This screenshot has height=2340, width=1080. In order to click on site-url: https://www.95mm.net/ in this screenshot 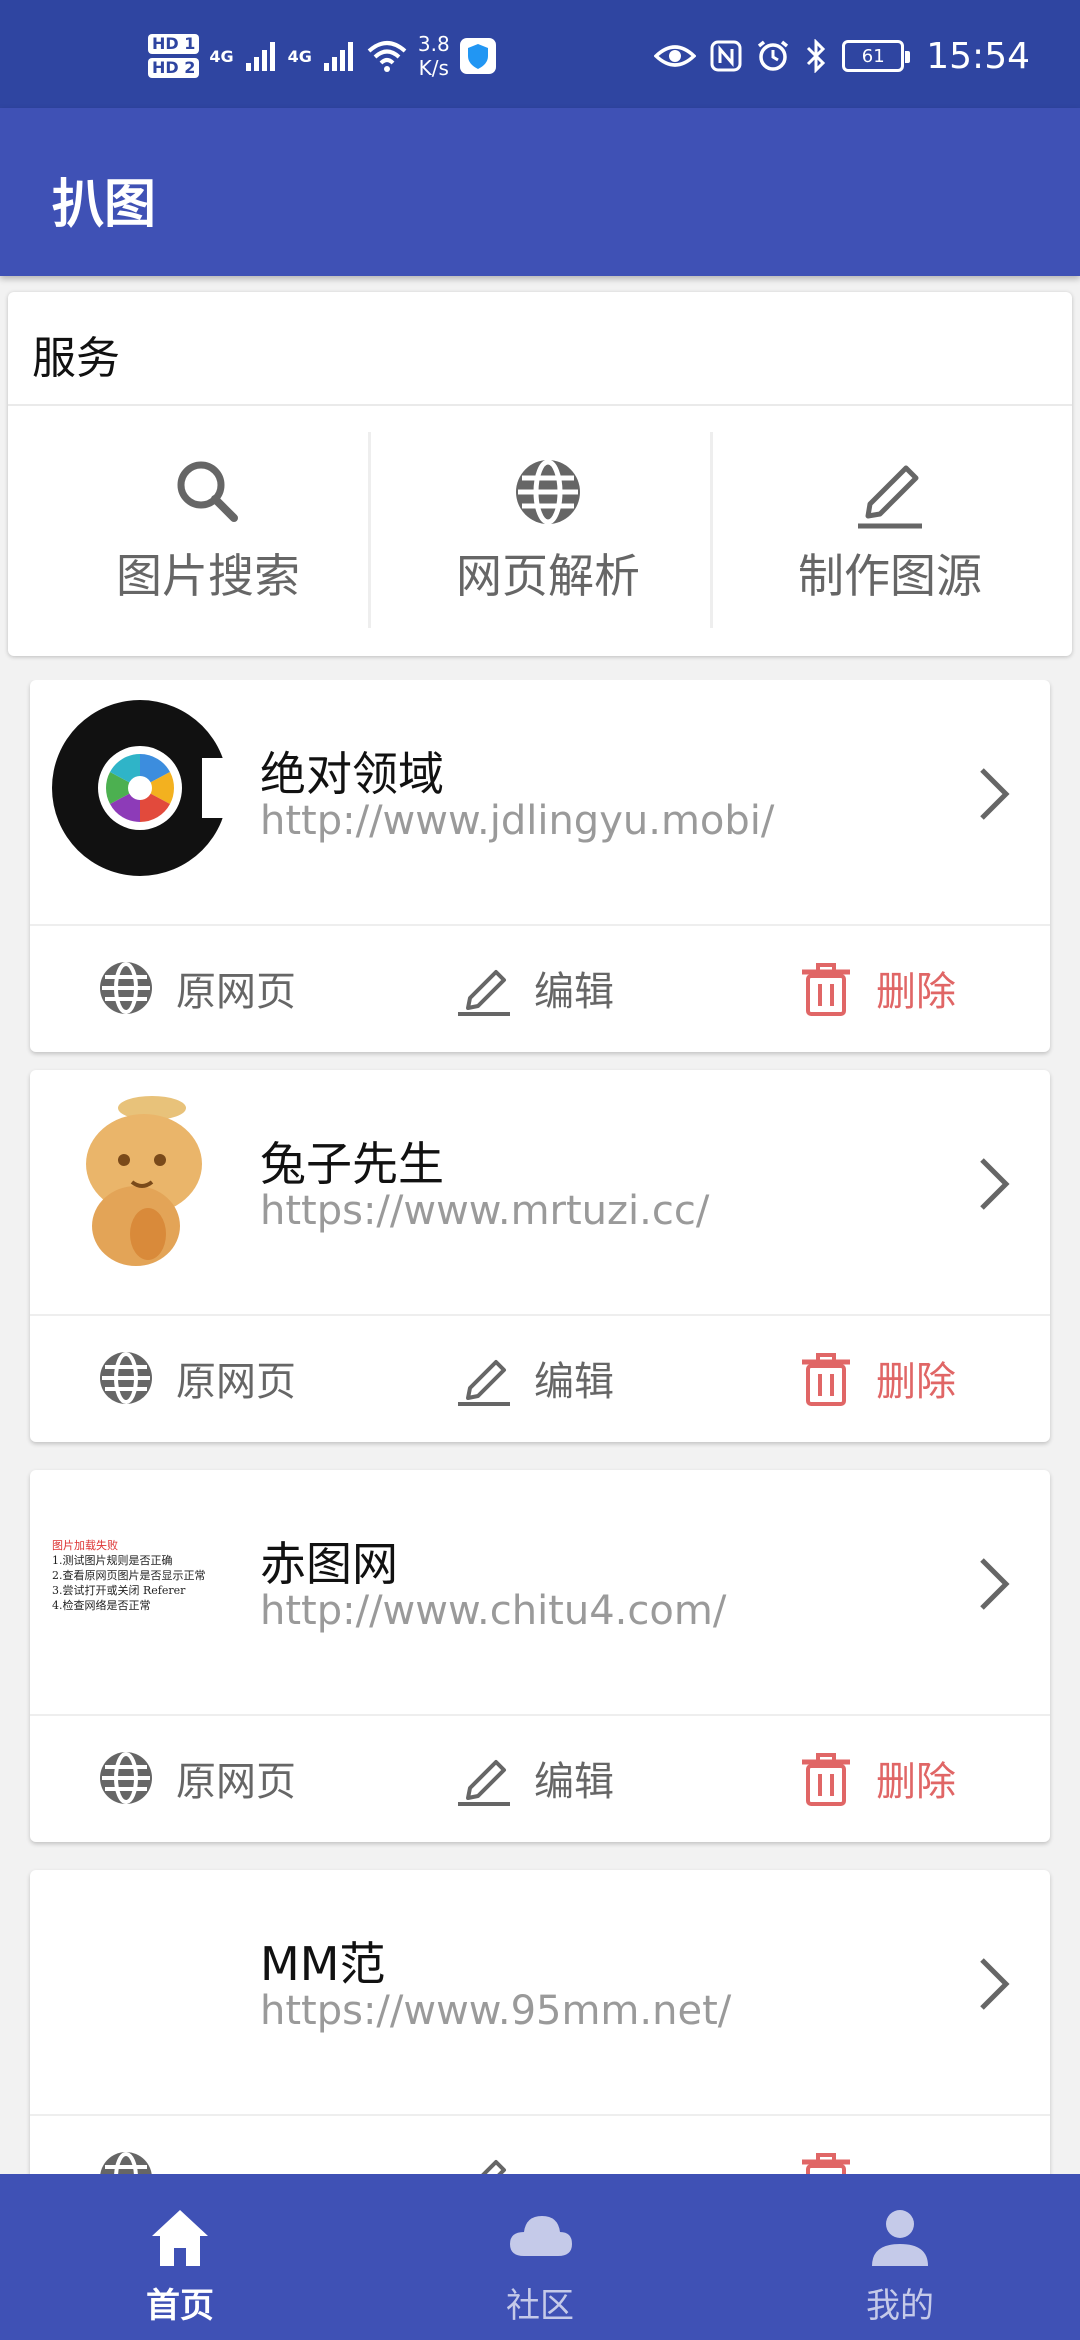, I will do `click(496, 2011)`.